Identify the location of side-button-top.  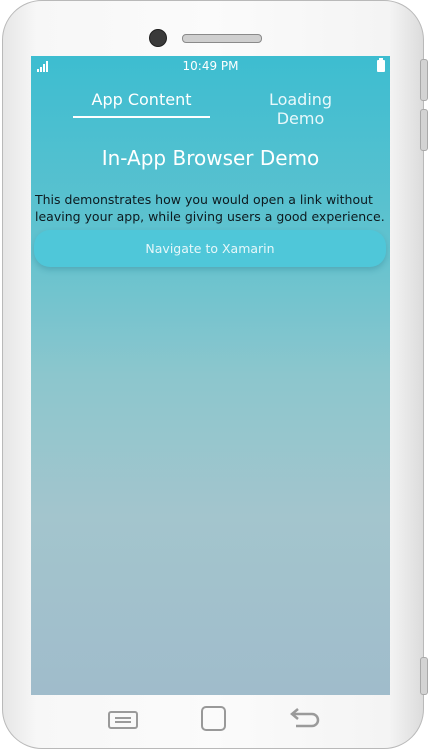
(424, 80).